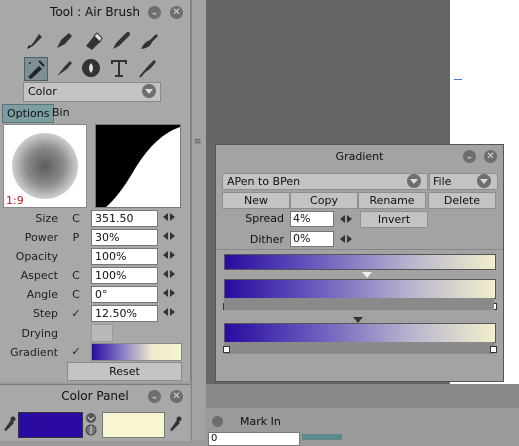 The image size is (519, 446). What do you see at coordinates (15, 200) in the screenshot?
I see `brush-ratio: 1:9` at bounding box center [15, 200].